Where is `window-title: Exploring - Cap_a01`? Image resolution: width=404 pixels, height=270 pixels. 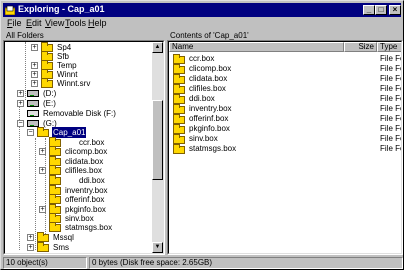
window-title: Exploring - Cap_a01 is located at coordinates (61, 9).